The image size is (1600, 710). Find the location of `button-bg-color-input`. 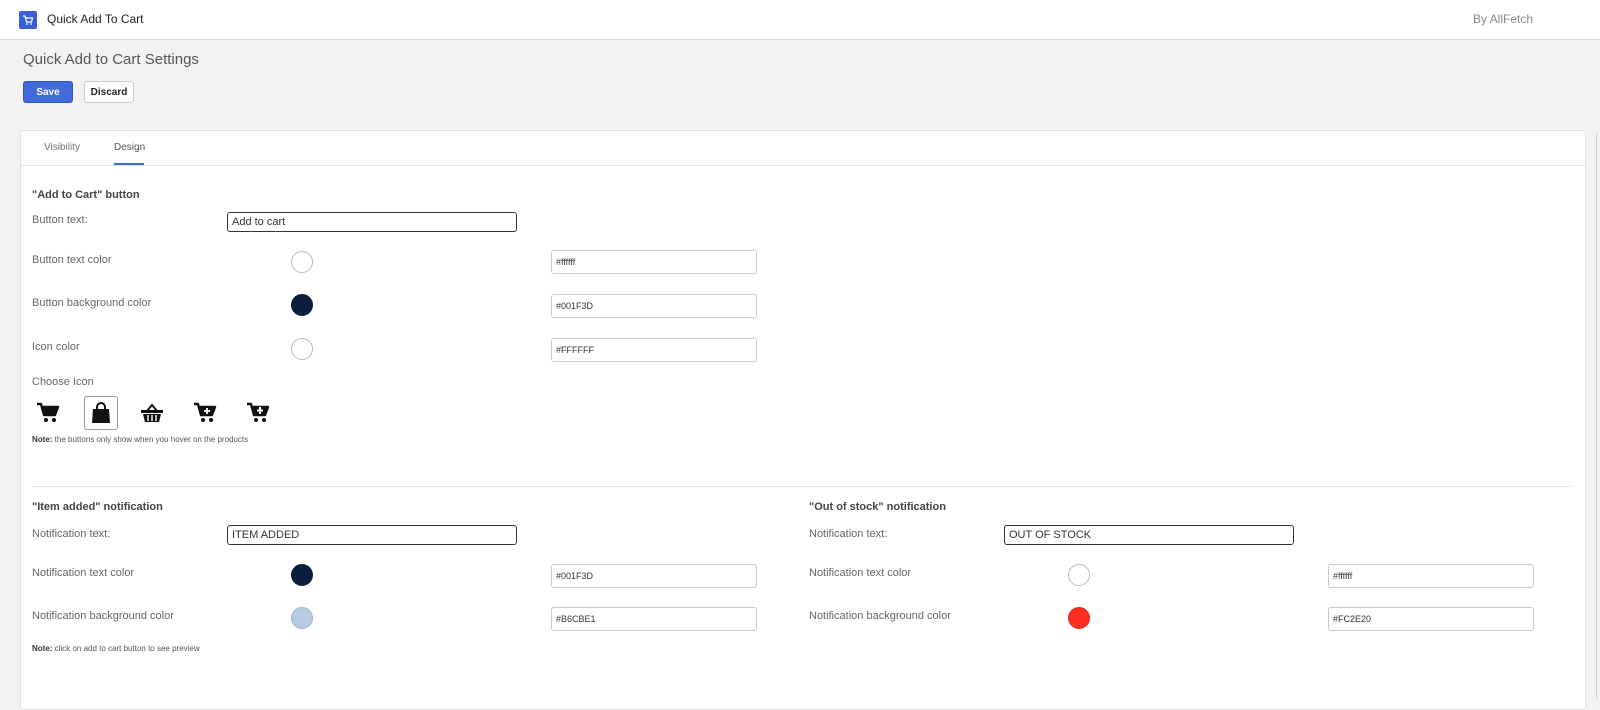

button-bg-color-input is located at coordinates (654, 306).